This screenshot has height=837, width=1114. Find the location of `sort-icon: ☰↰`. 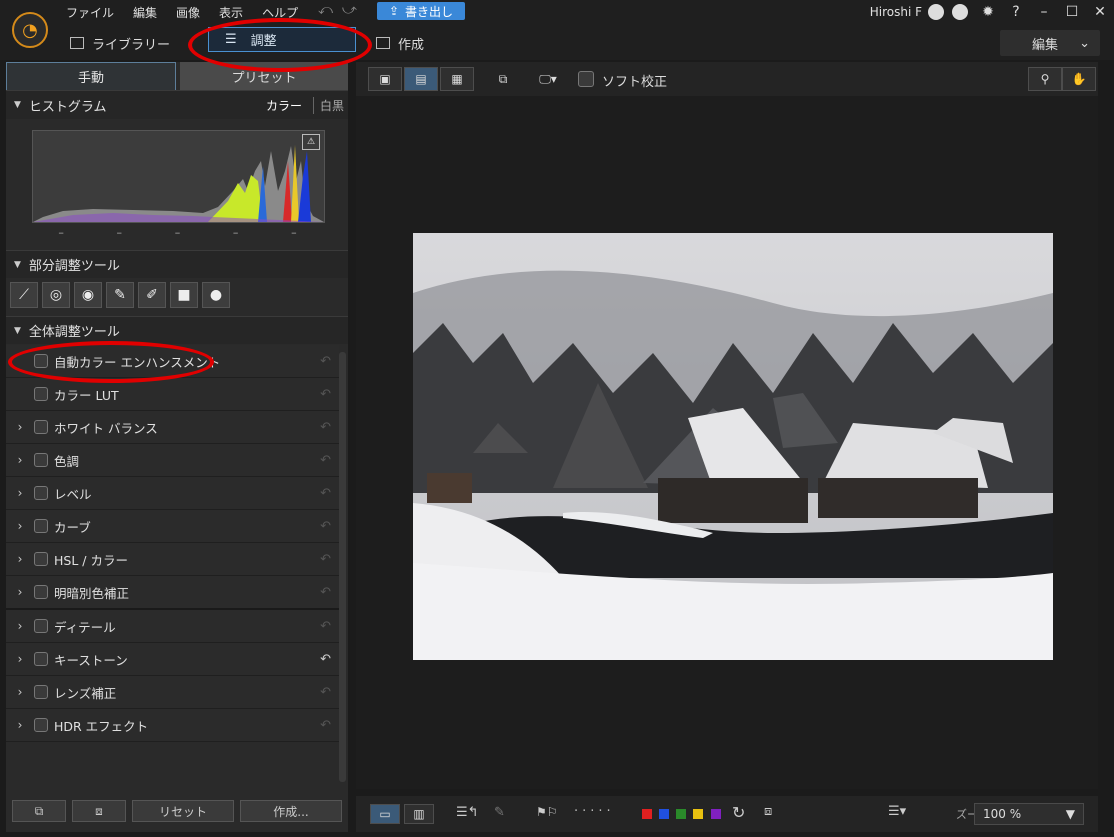

sort-icon: ☰↰ is located at coordinates (467, 812).